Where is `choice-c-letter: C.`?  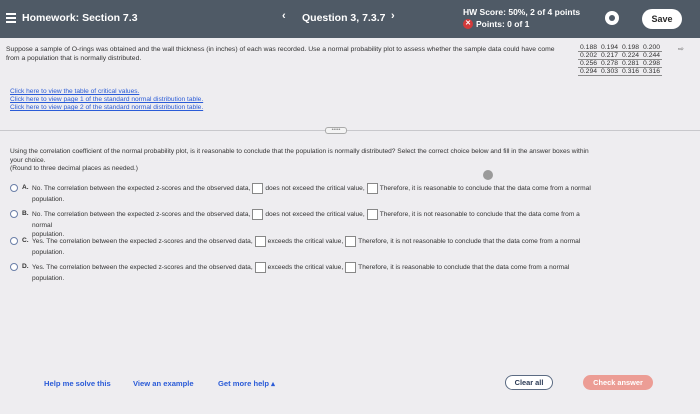
choice-c-letter: C. is located at coordinates (25, 240).